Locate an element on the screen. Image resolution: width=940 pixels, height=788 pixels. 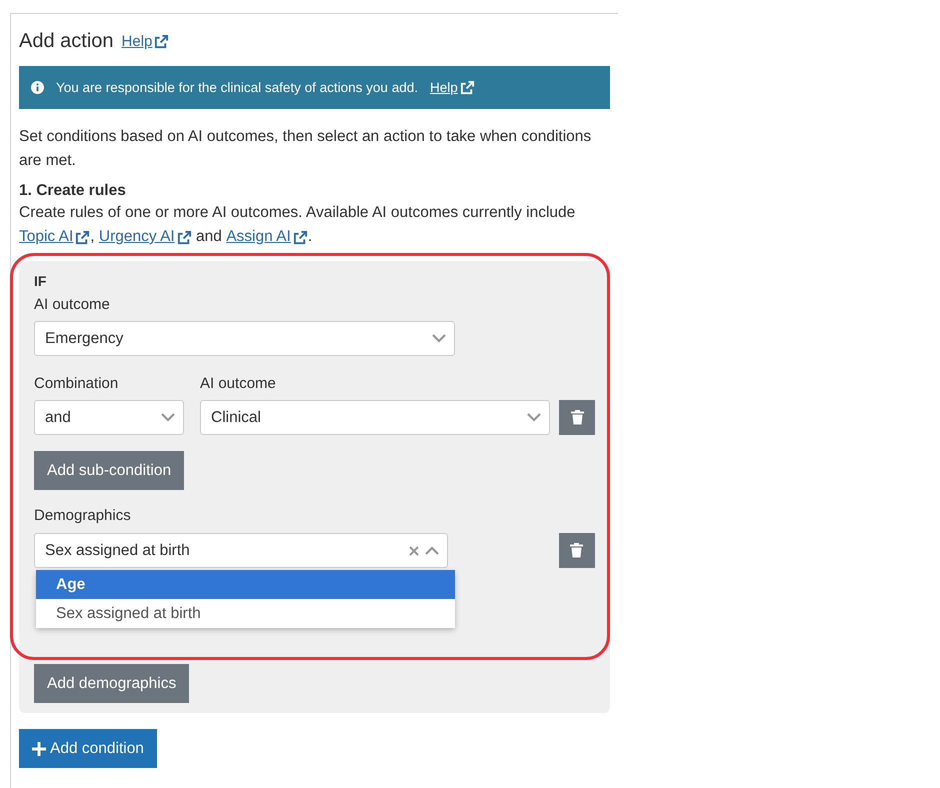
section-heading: 1. Create rules is located at coordinates (73, 191).